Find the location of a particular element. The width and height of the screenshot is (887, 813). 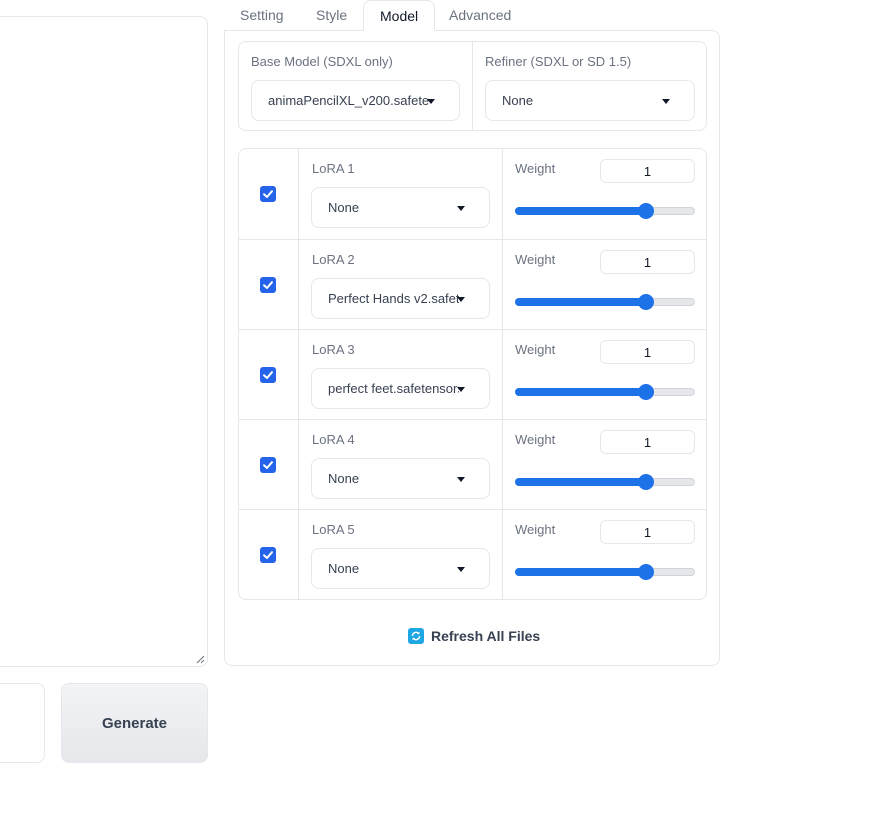

refiner-dropdown: None is located at coordinates (590, 100).